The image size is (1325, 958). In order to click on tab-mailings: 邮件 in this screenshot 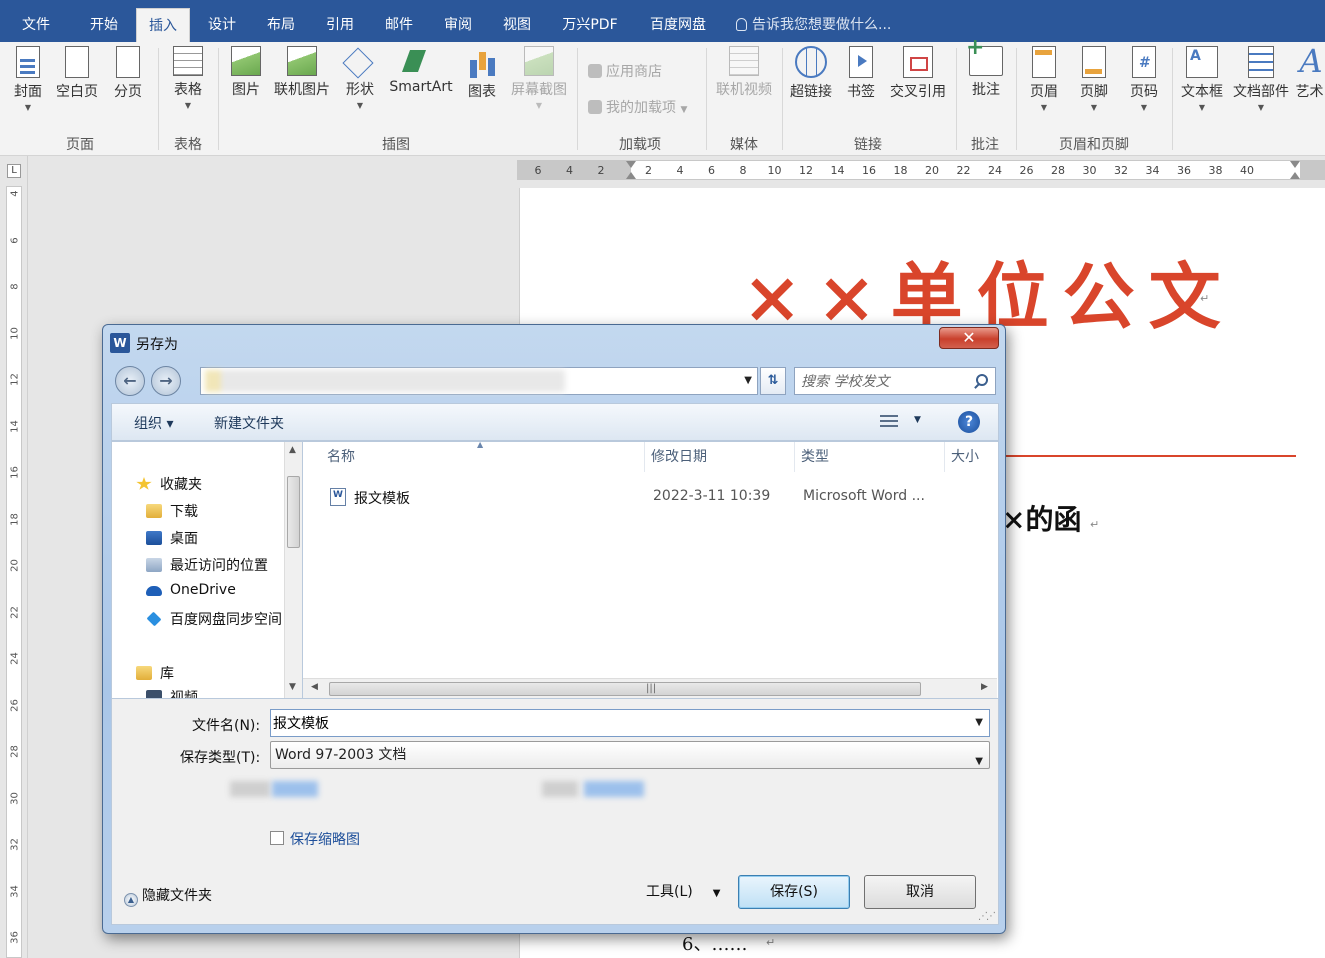, I will do `click(399, 25)`.